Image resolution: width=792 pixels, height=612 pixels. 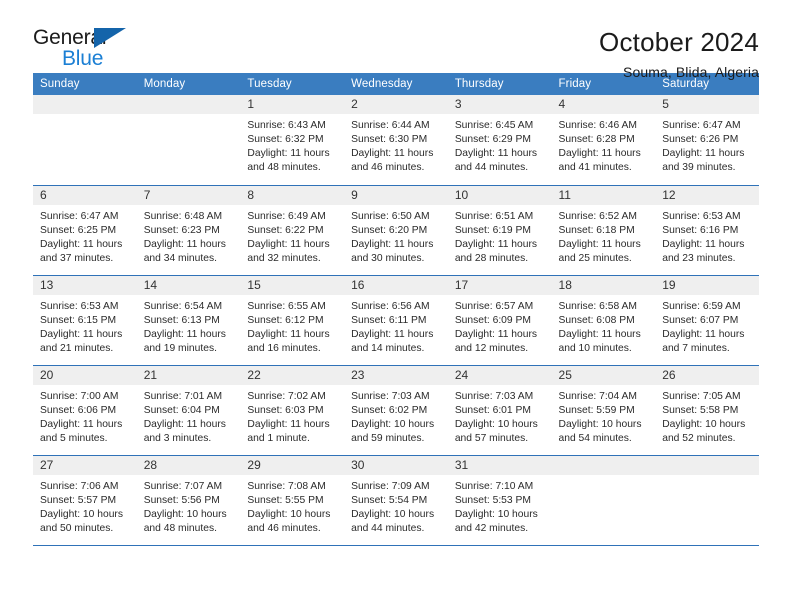 What do you see at coordinates (181, 500) in the screenshot?
I see `sunset-text: Sunset: 5:56 PM` at bounding box center [181, 500].